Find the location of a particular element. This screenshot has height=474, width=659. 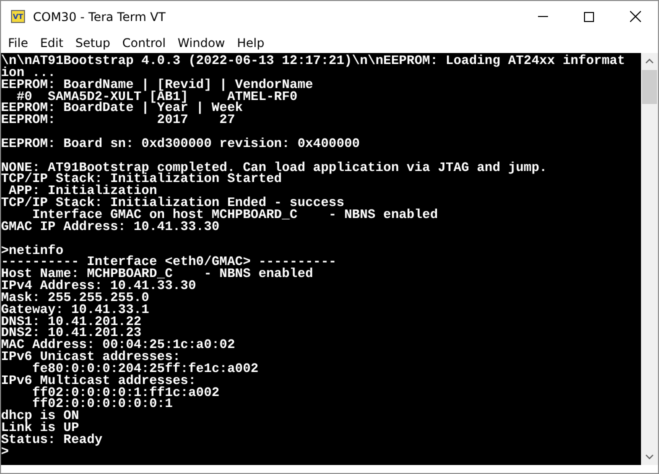

terminal-line: Interface GMAC on host MCHPBOARD_C - NBNS enabled is located at coordinates (235, 214).